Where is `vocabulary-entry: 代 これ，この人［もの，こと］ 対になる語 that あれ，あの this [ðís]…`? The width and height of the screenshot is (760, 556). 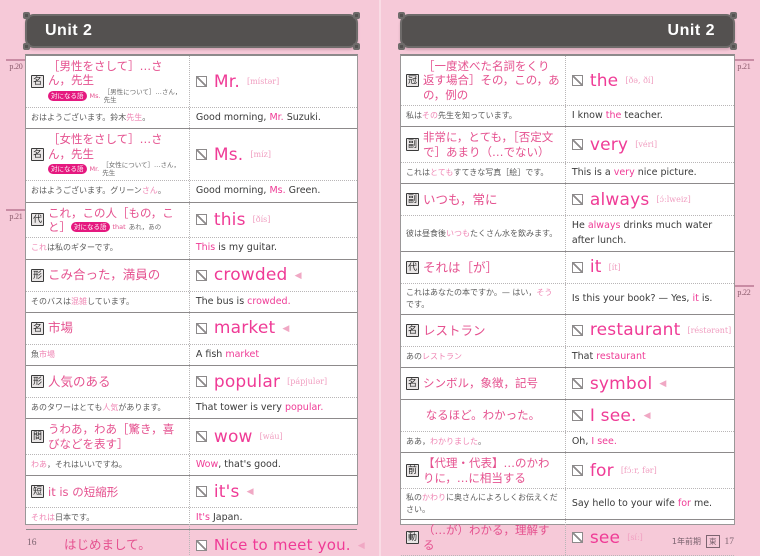 vocabulary-entry: 代 これ，この人［もの，こと］ 対になる語 that あれ，あの this [ðís]… is located at coordinates (191, 231).